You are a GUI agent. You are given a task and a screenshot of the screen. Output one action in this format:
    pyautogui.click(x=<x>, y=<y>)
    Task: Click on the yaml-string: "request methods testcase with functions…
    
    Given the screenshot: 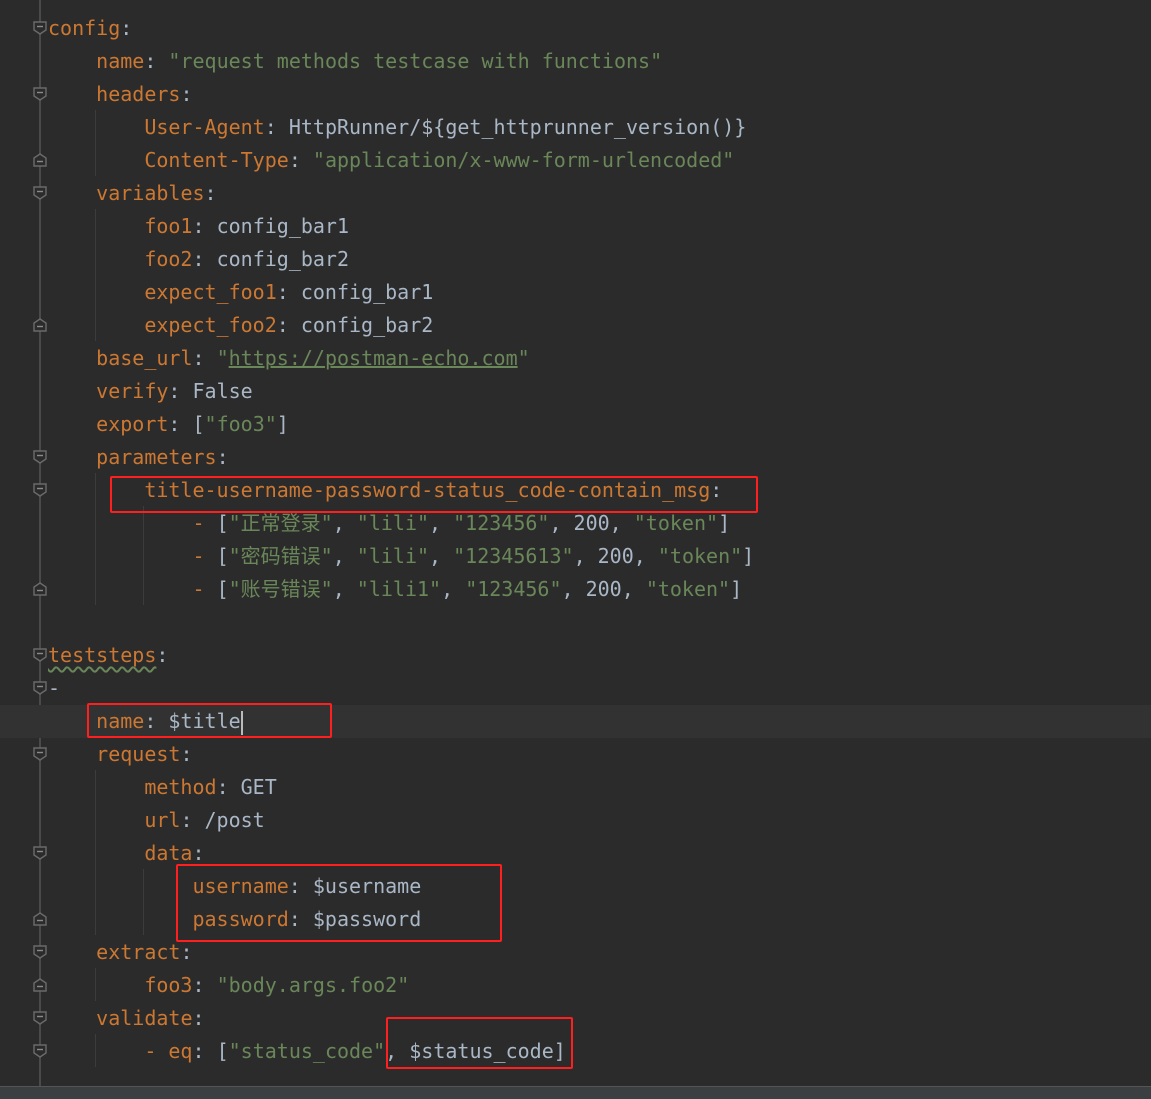 What is the action you would take?
    pyautogui.click(x=415, y=61)
    